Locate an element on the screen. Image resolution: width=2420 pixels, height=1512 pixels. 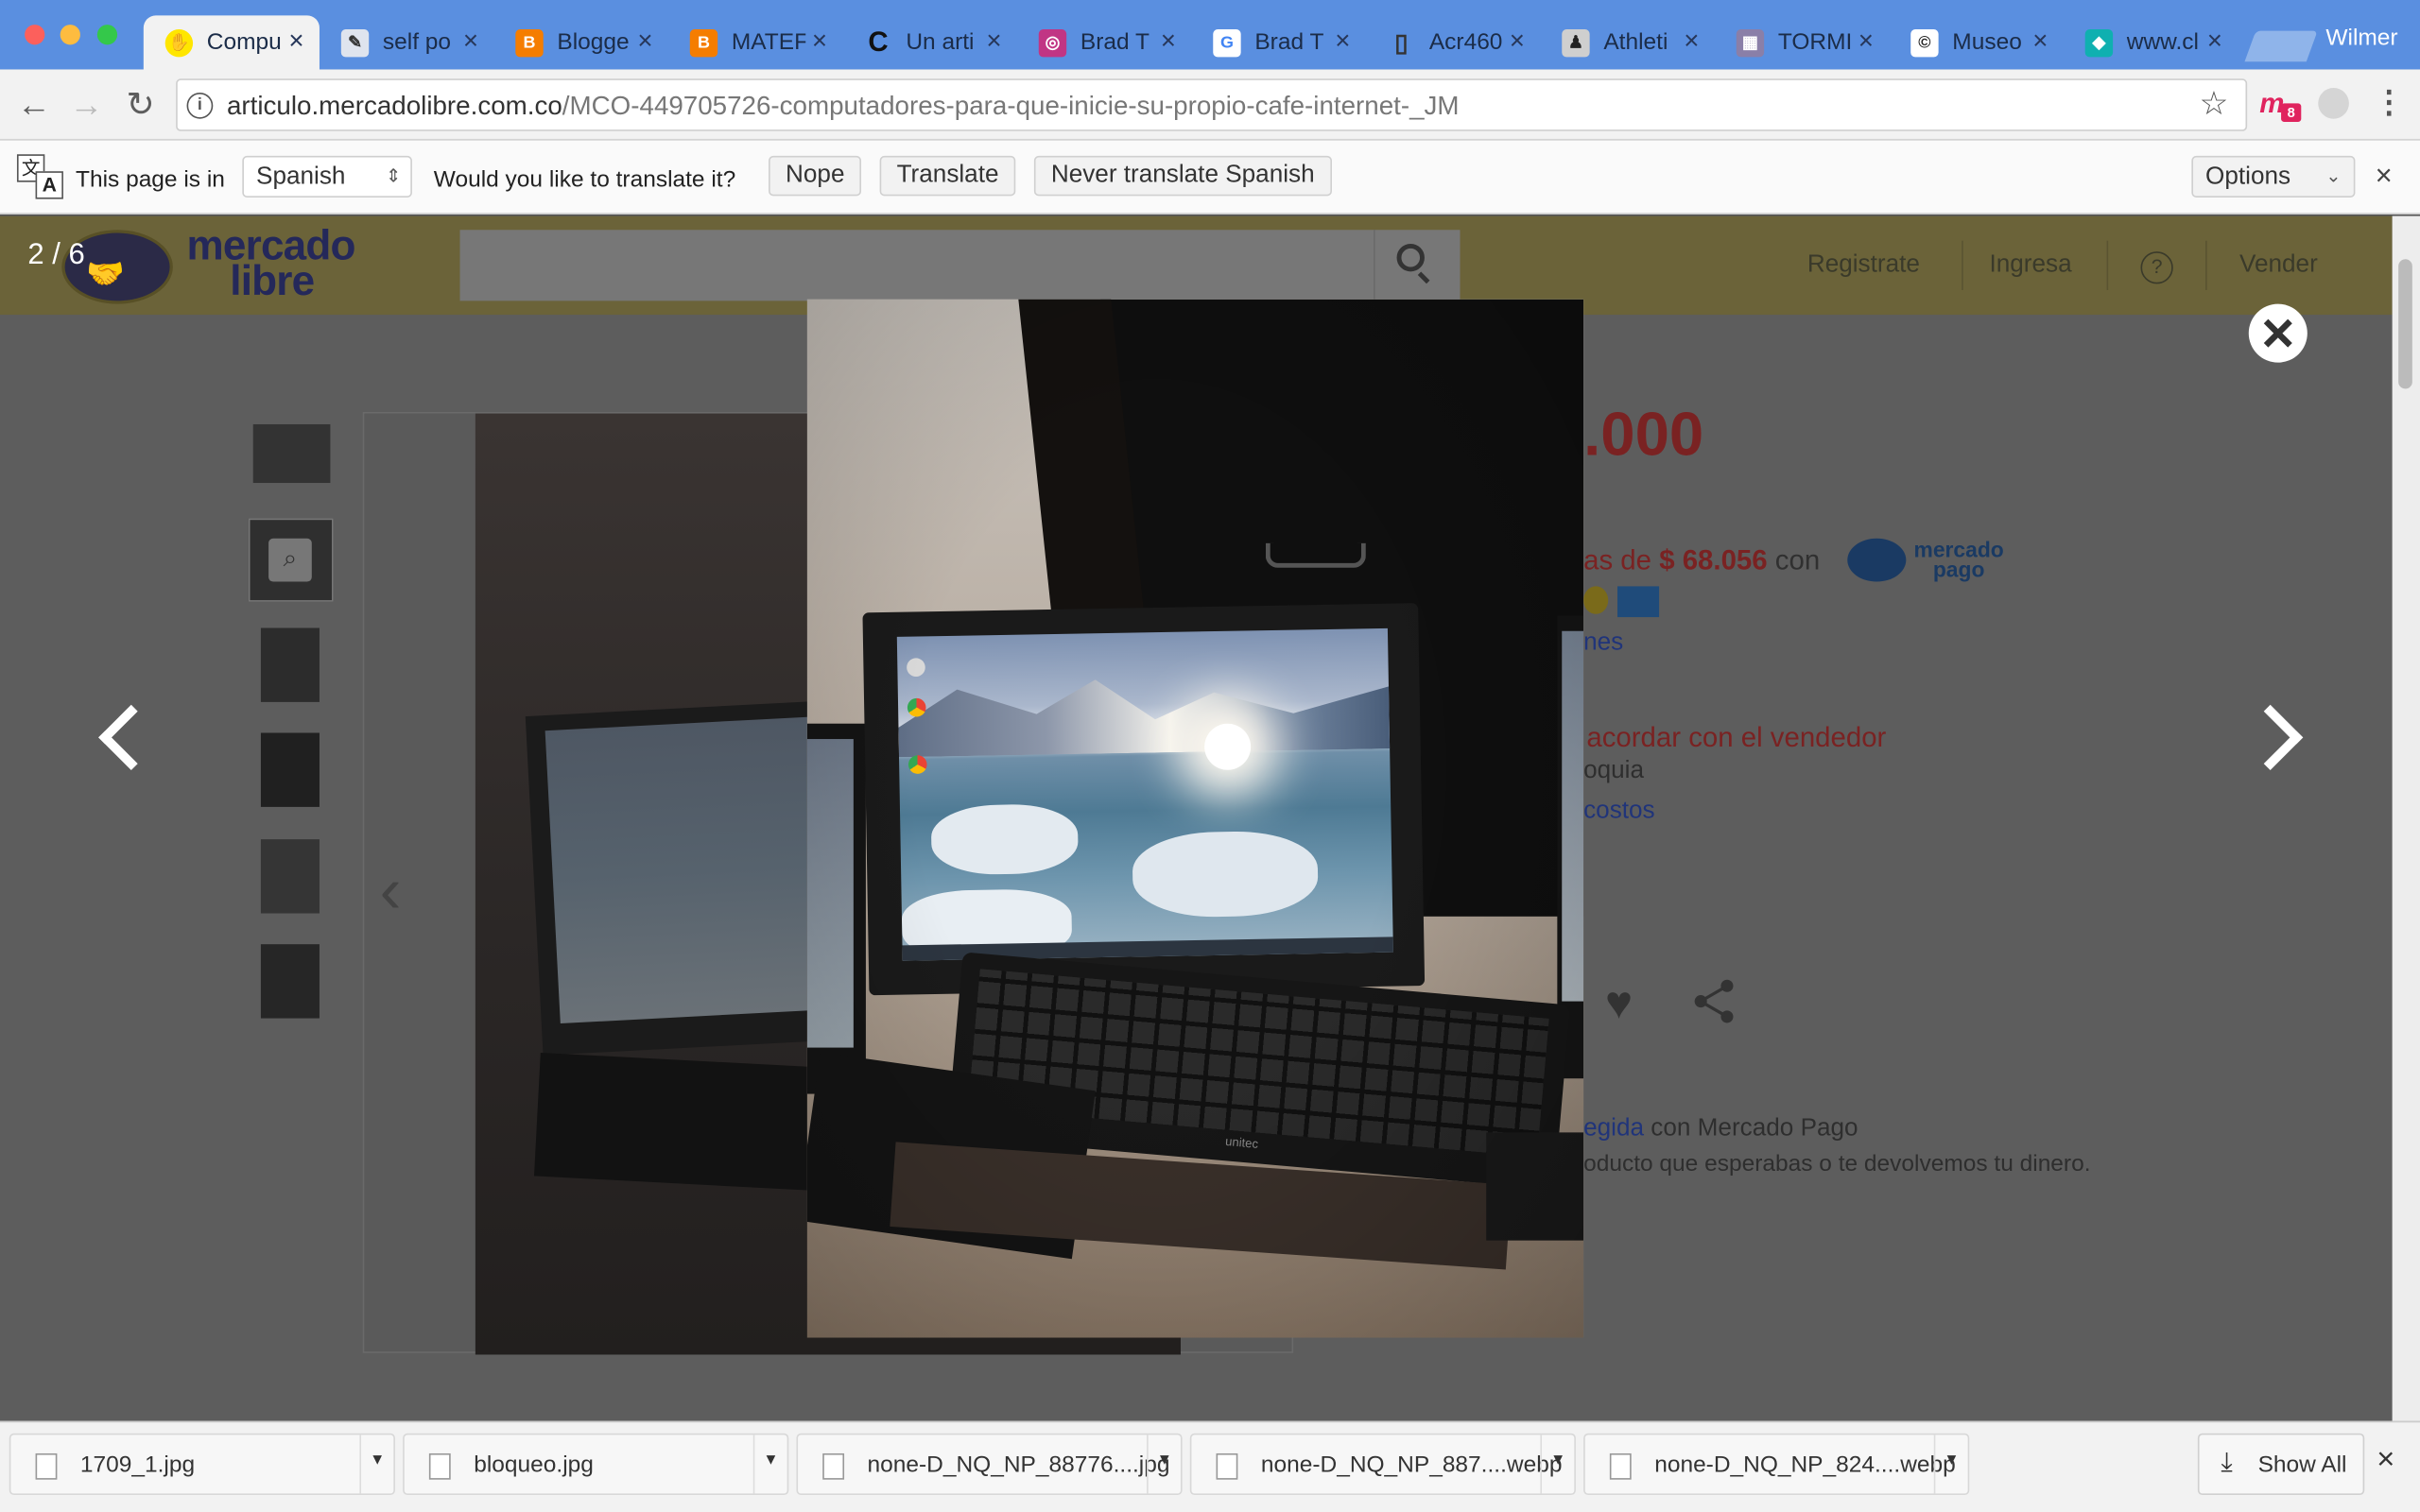
info-icon: i is located at coordinates (200, 105).